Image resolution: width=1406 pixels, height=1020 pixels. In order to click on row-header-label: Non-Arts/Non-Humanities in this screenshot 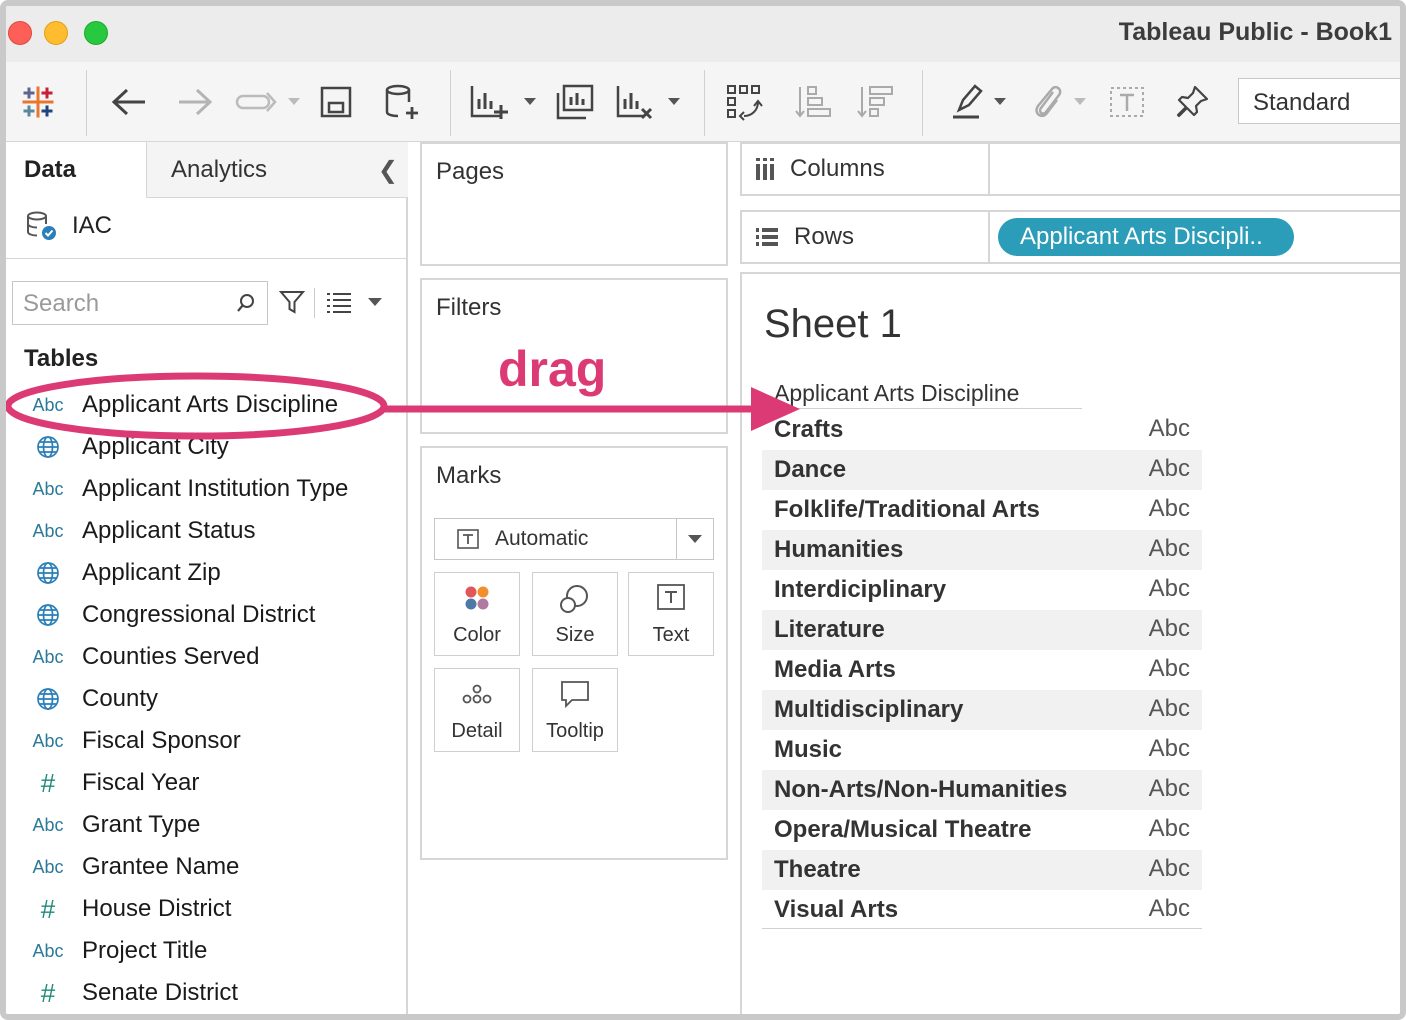, I will do `click(920, 790)`.